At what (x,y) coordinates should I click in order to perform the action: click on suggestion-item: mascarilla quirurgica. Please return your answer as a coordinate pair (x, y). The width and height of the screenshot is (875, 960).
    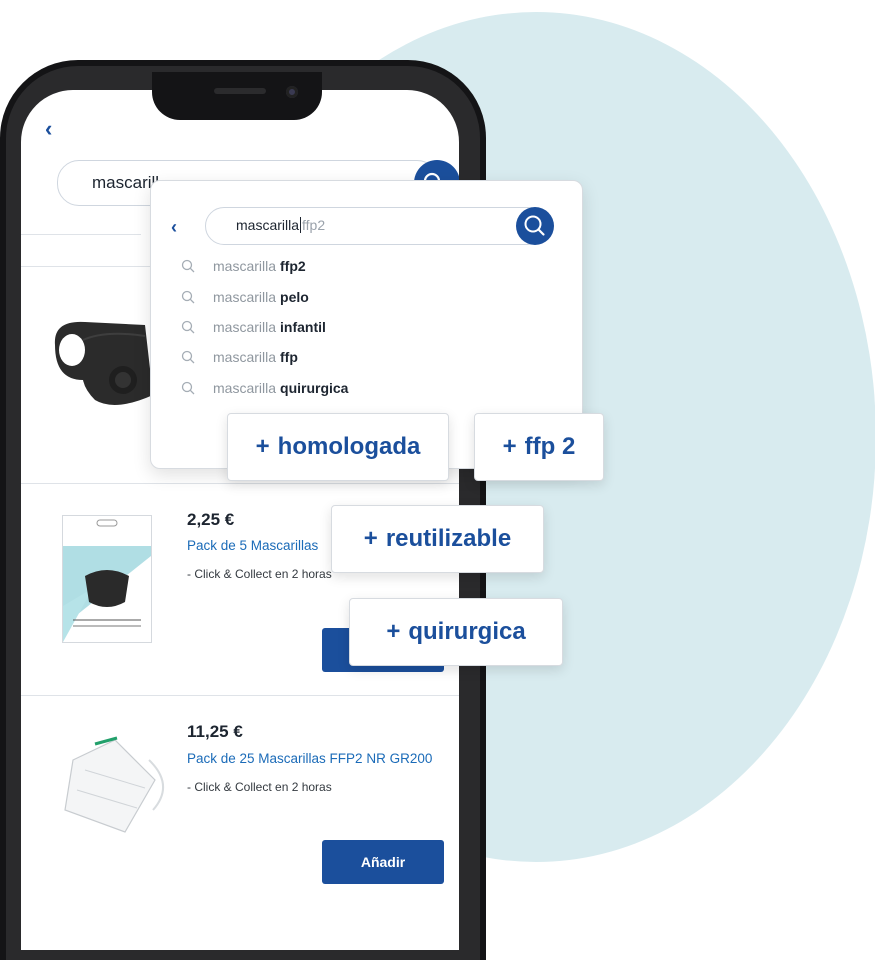
    Looking at the image, I should click on (264, 388).